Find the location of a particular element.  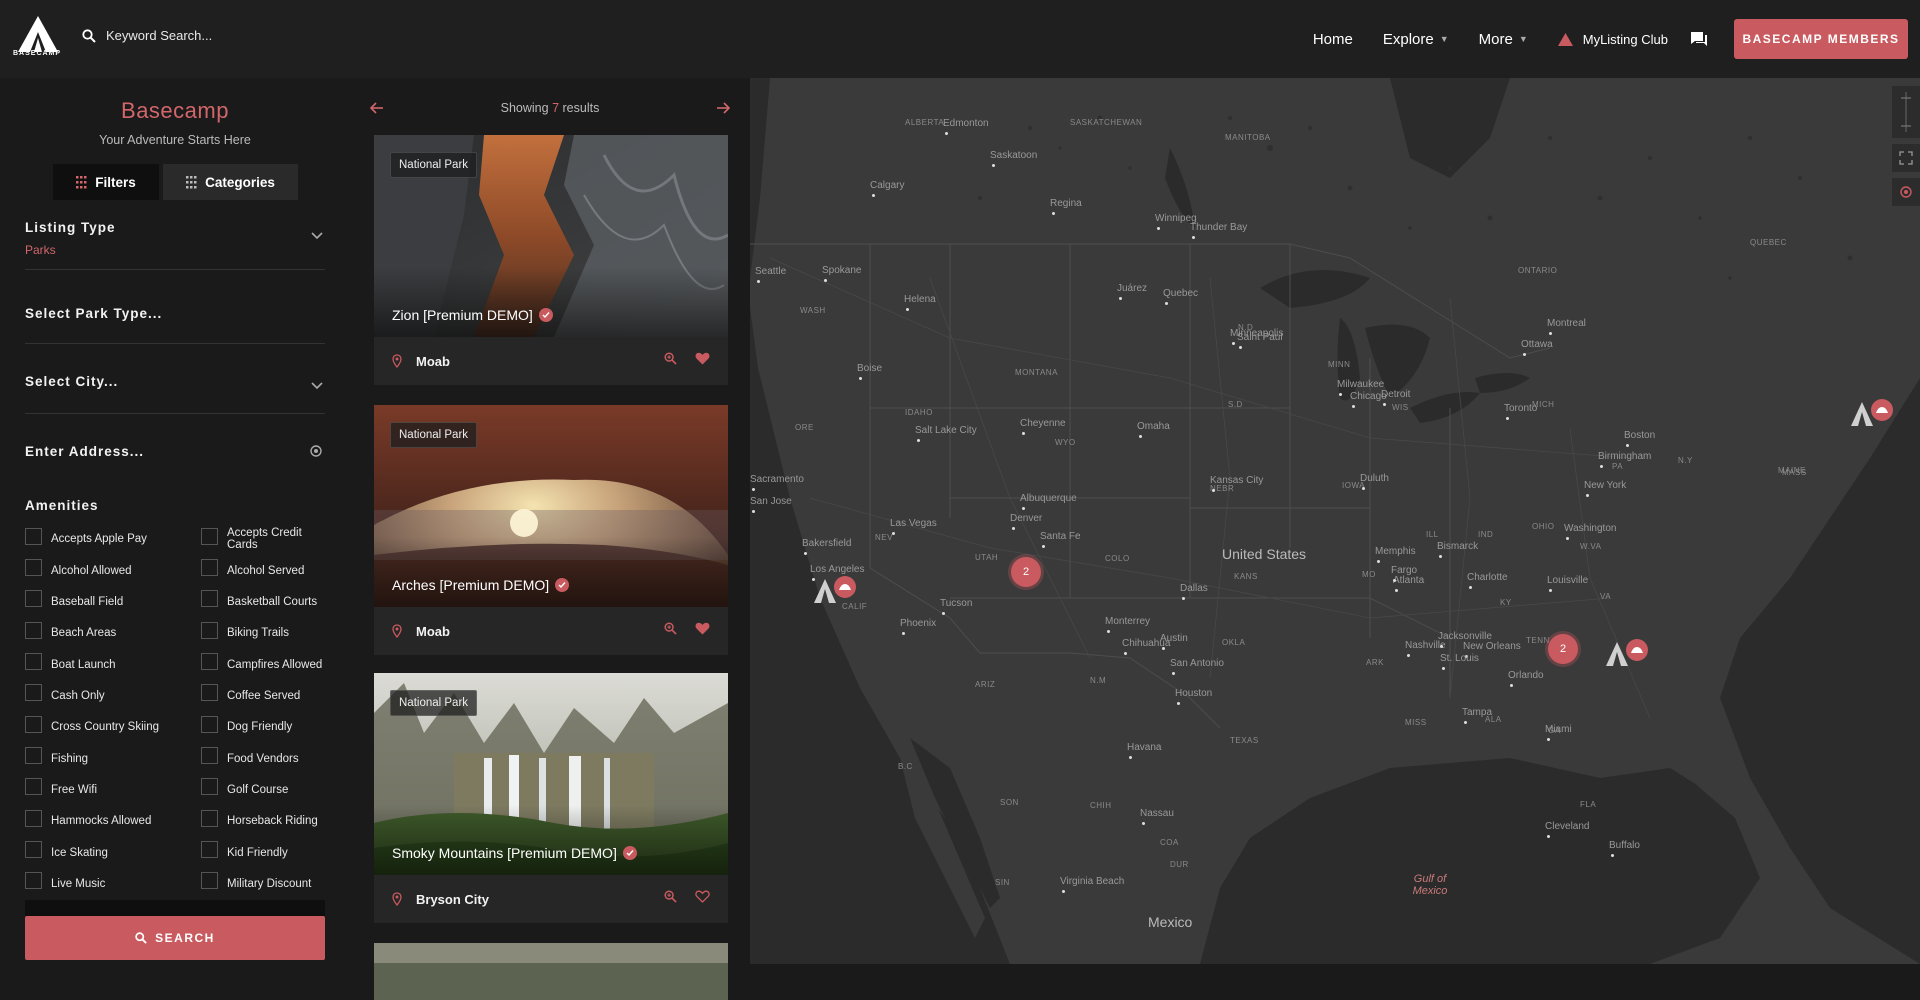

basecamp-members-button: BASECAMP MEMBERS is located at coordinates (1821, 39).